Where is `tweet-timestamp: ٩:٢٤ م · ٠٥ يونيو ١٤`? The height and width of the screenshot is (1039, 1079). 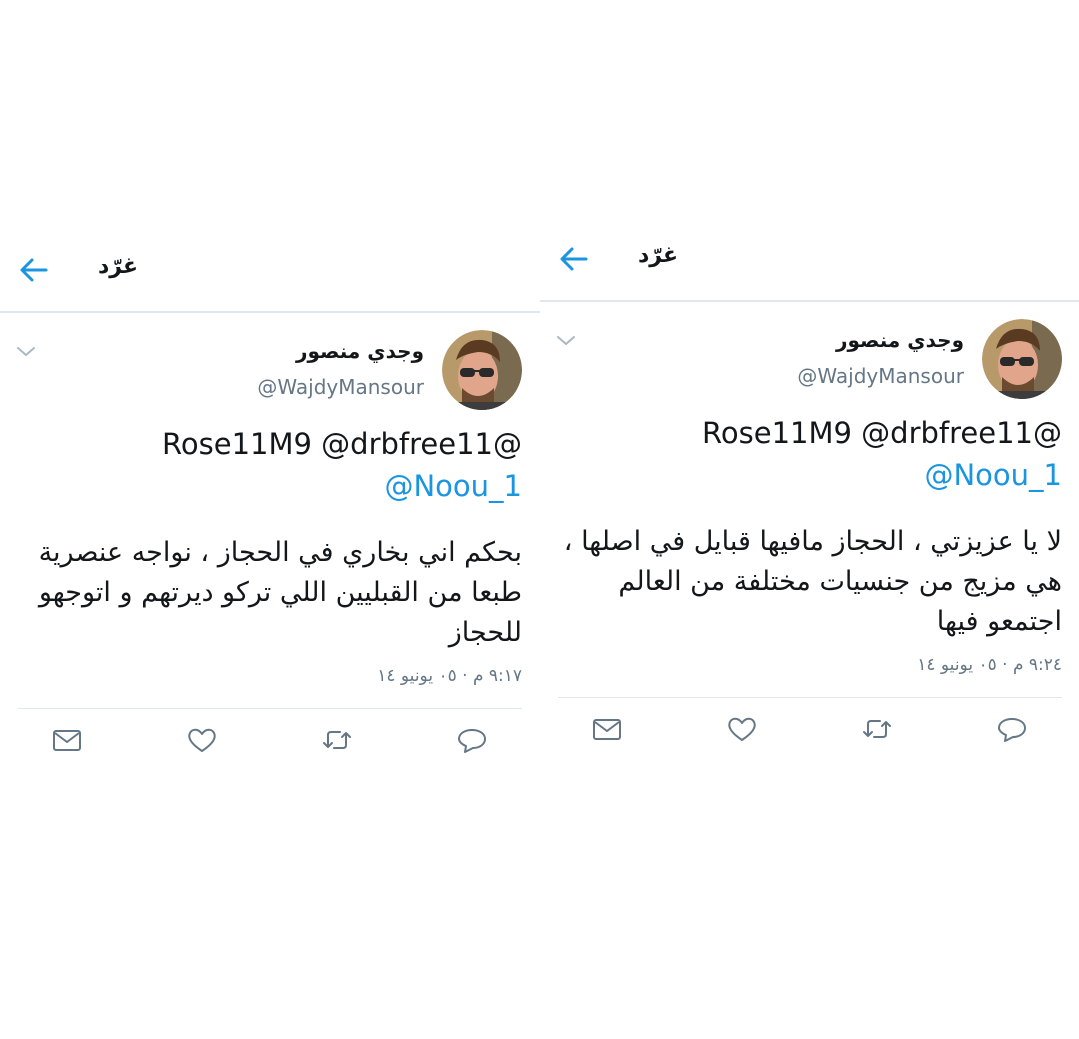 tweet-timestamp: ٩:٢٤ م · ٠٥ يونيو ١٤ is located at coordinates (989, 665).